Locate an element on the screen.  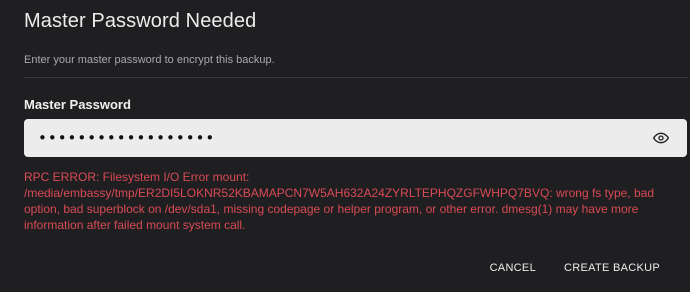
dialog-title: Master Password Needed is located at coordinates (140, 21).